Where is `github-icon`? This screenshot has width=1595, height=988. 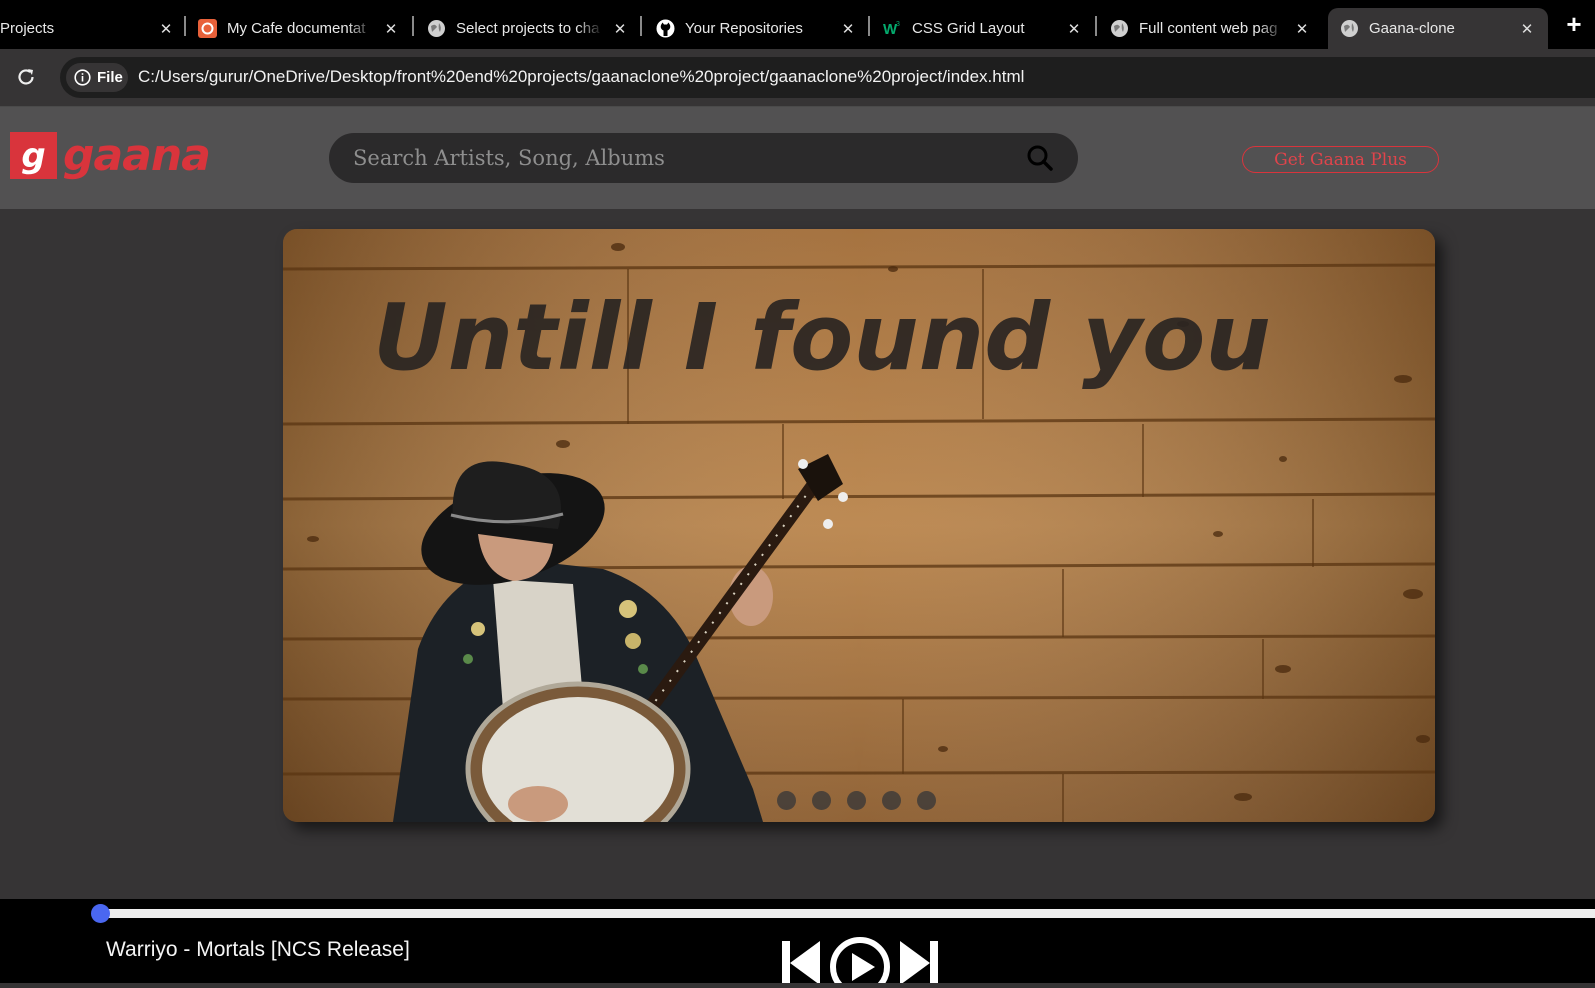 github-icon is located at coordinates (665, 28).